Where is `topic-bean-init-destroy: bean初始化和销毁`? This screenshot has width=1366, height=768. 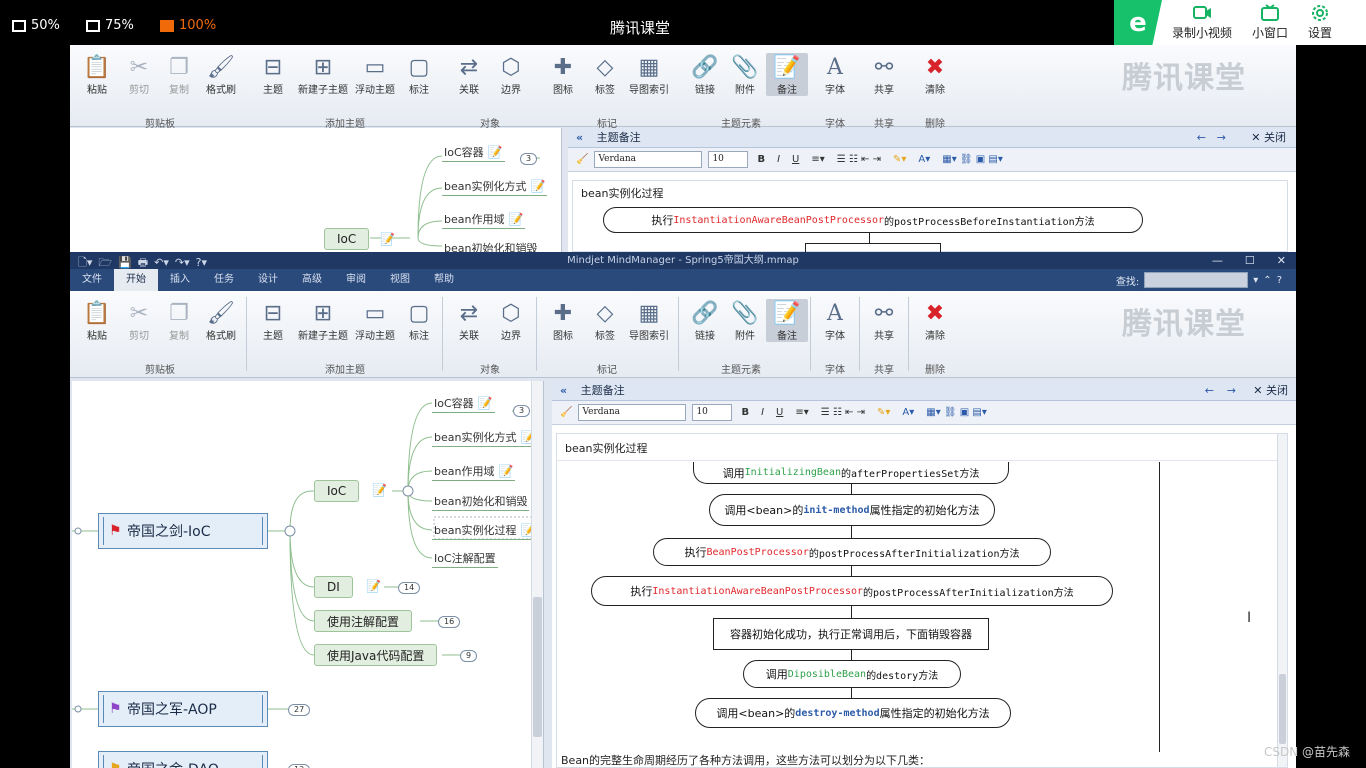
topic-bean-init-destroy: bean初始化和销毁 is located at coordinates (481, 502).